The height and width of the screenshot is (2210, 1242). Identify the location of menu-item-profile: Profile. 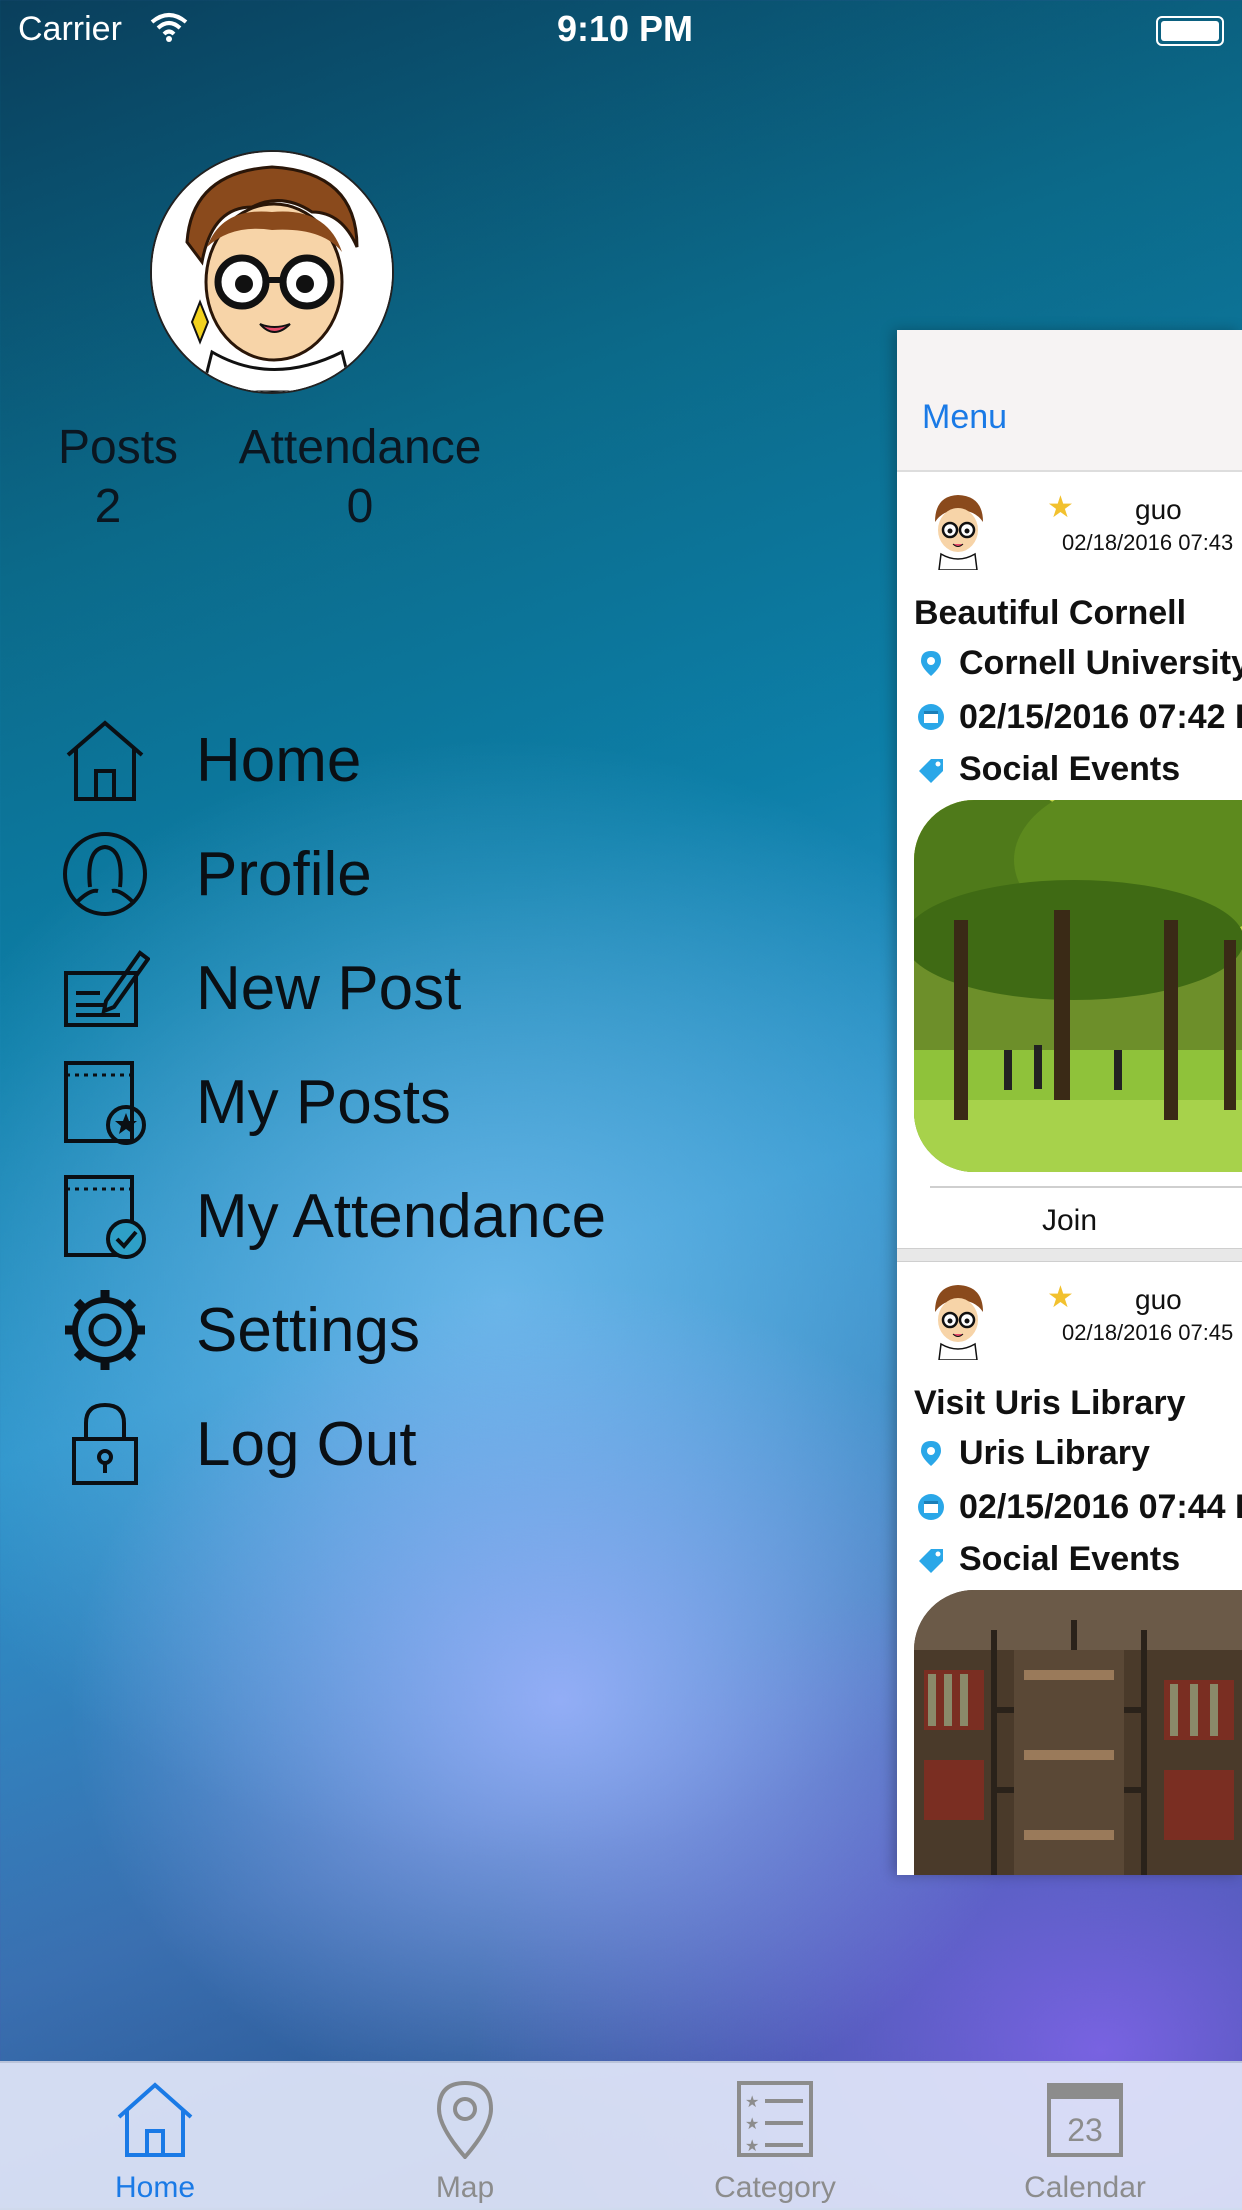
(370, 879).